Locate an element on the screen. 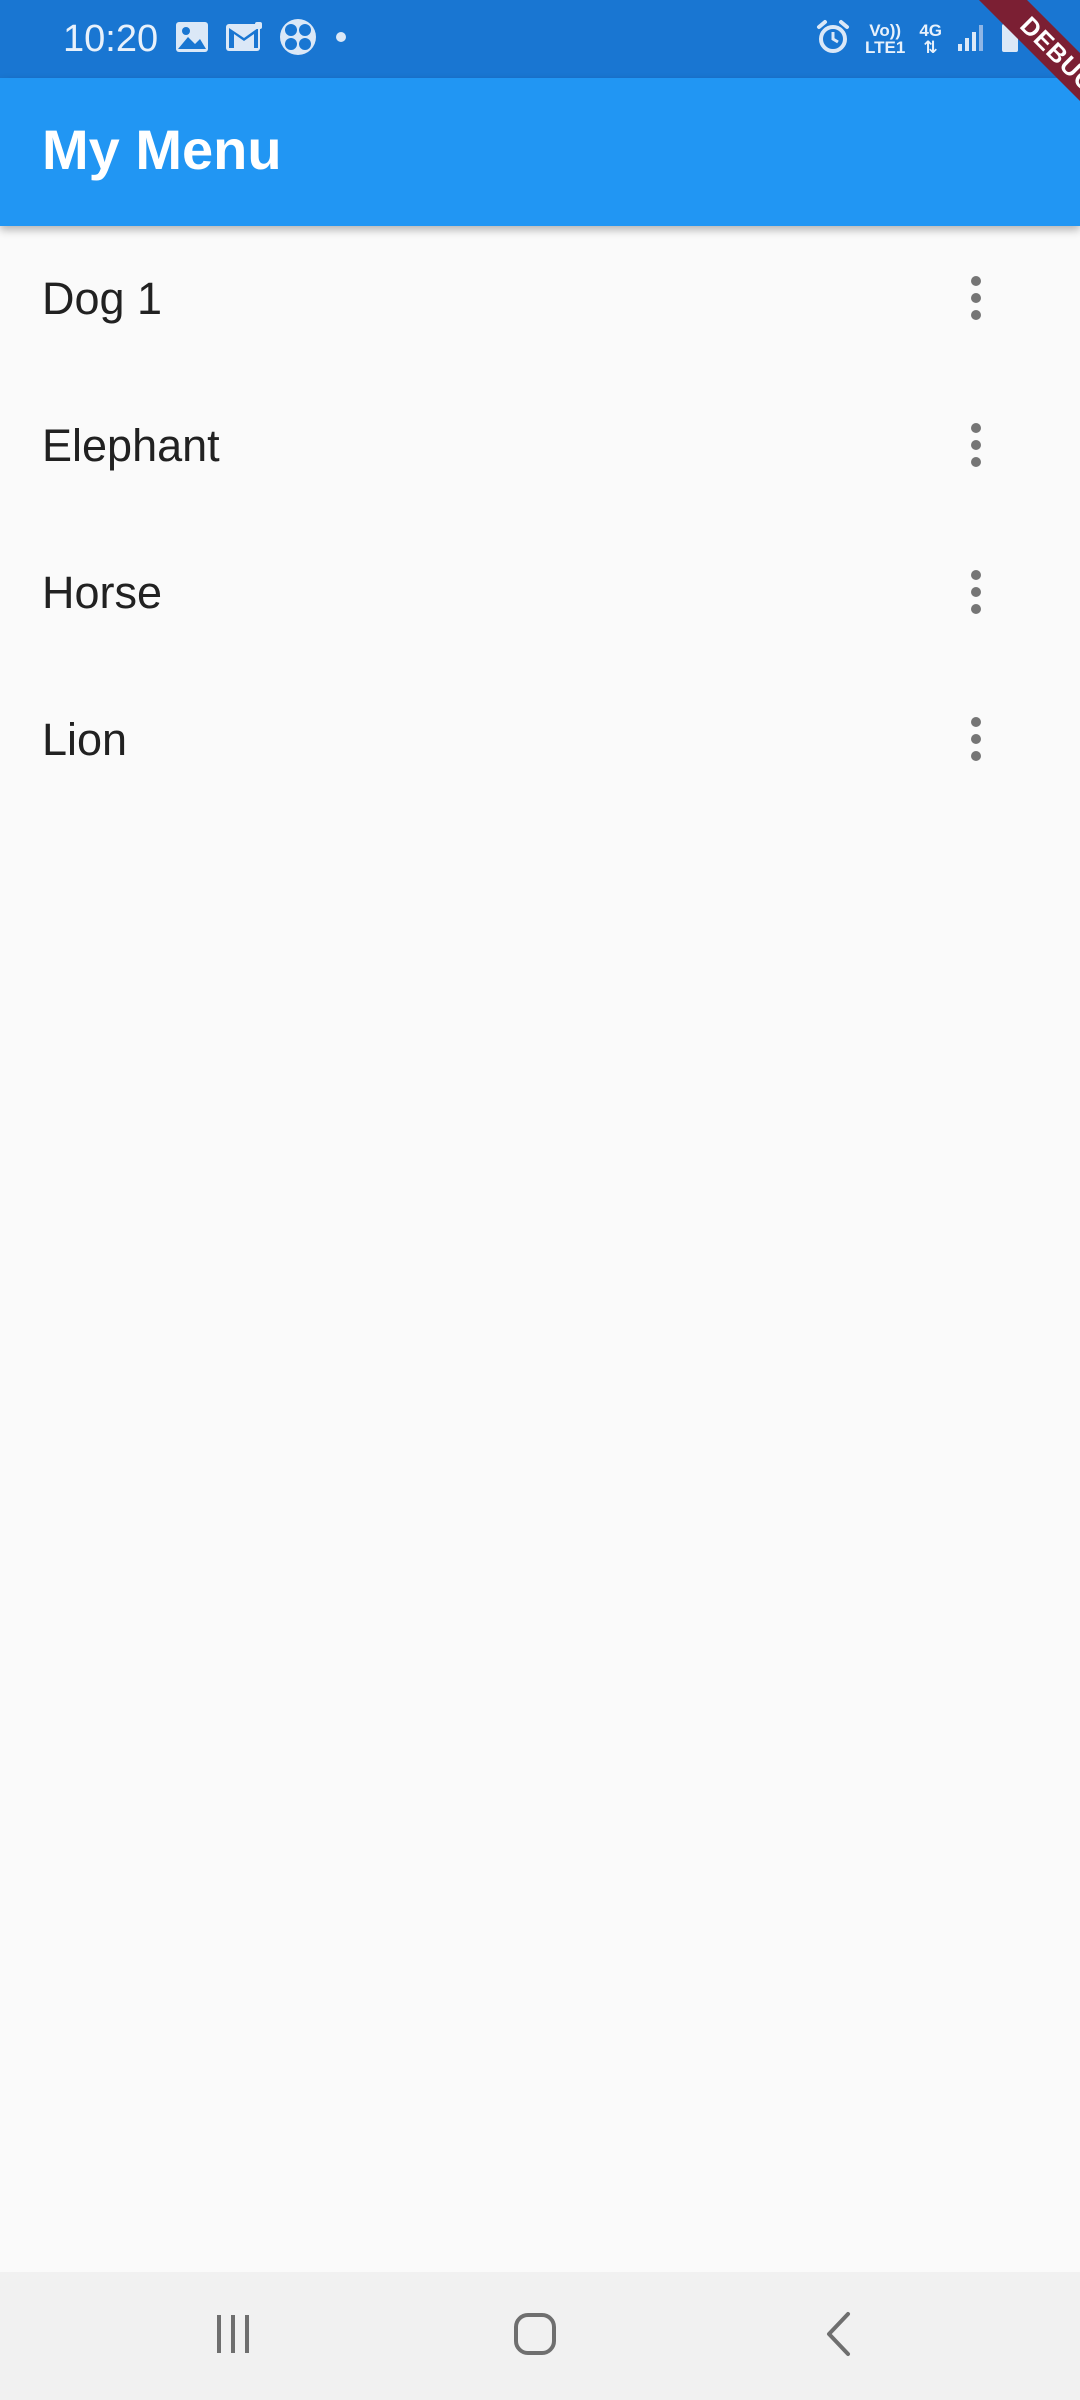 This screenshot has height=2400, width=1080. network-type-indicator: 4G ⇅ is located at coordinates (930, 39).